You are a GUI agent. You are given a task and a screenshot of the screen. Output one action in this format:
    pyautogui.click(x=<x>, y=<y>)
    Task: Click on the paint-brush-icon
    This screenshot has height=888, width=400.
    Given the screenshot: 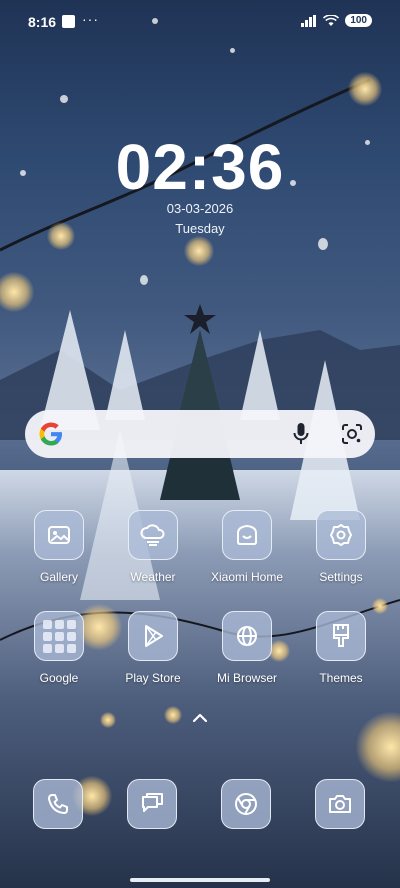 What is the action you would take?
    pyautogui.click(x=341, y=636)
    